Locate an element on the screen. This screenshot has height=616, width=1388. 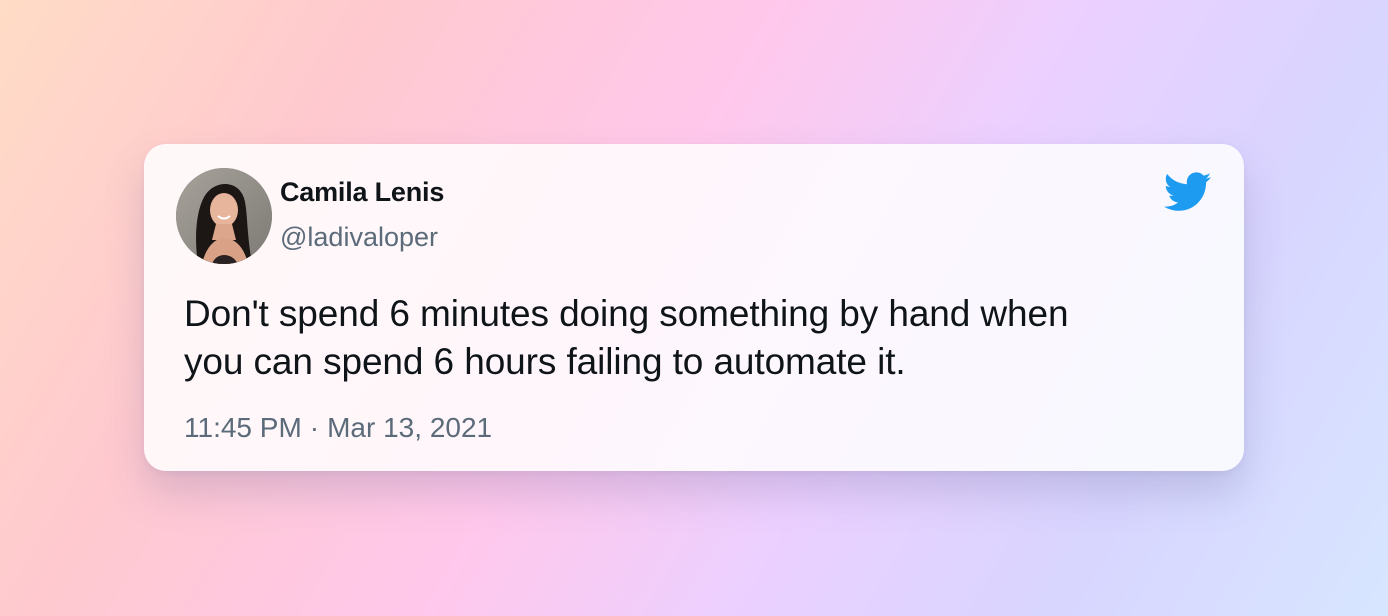
tweet-time: 11:45 PM is located at coordinates (243, 427).